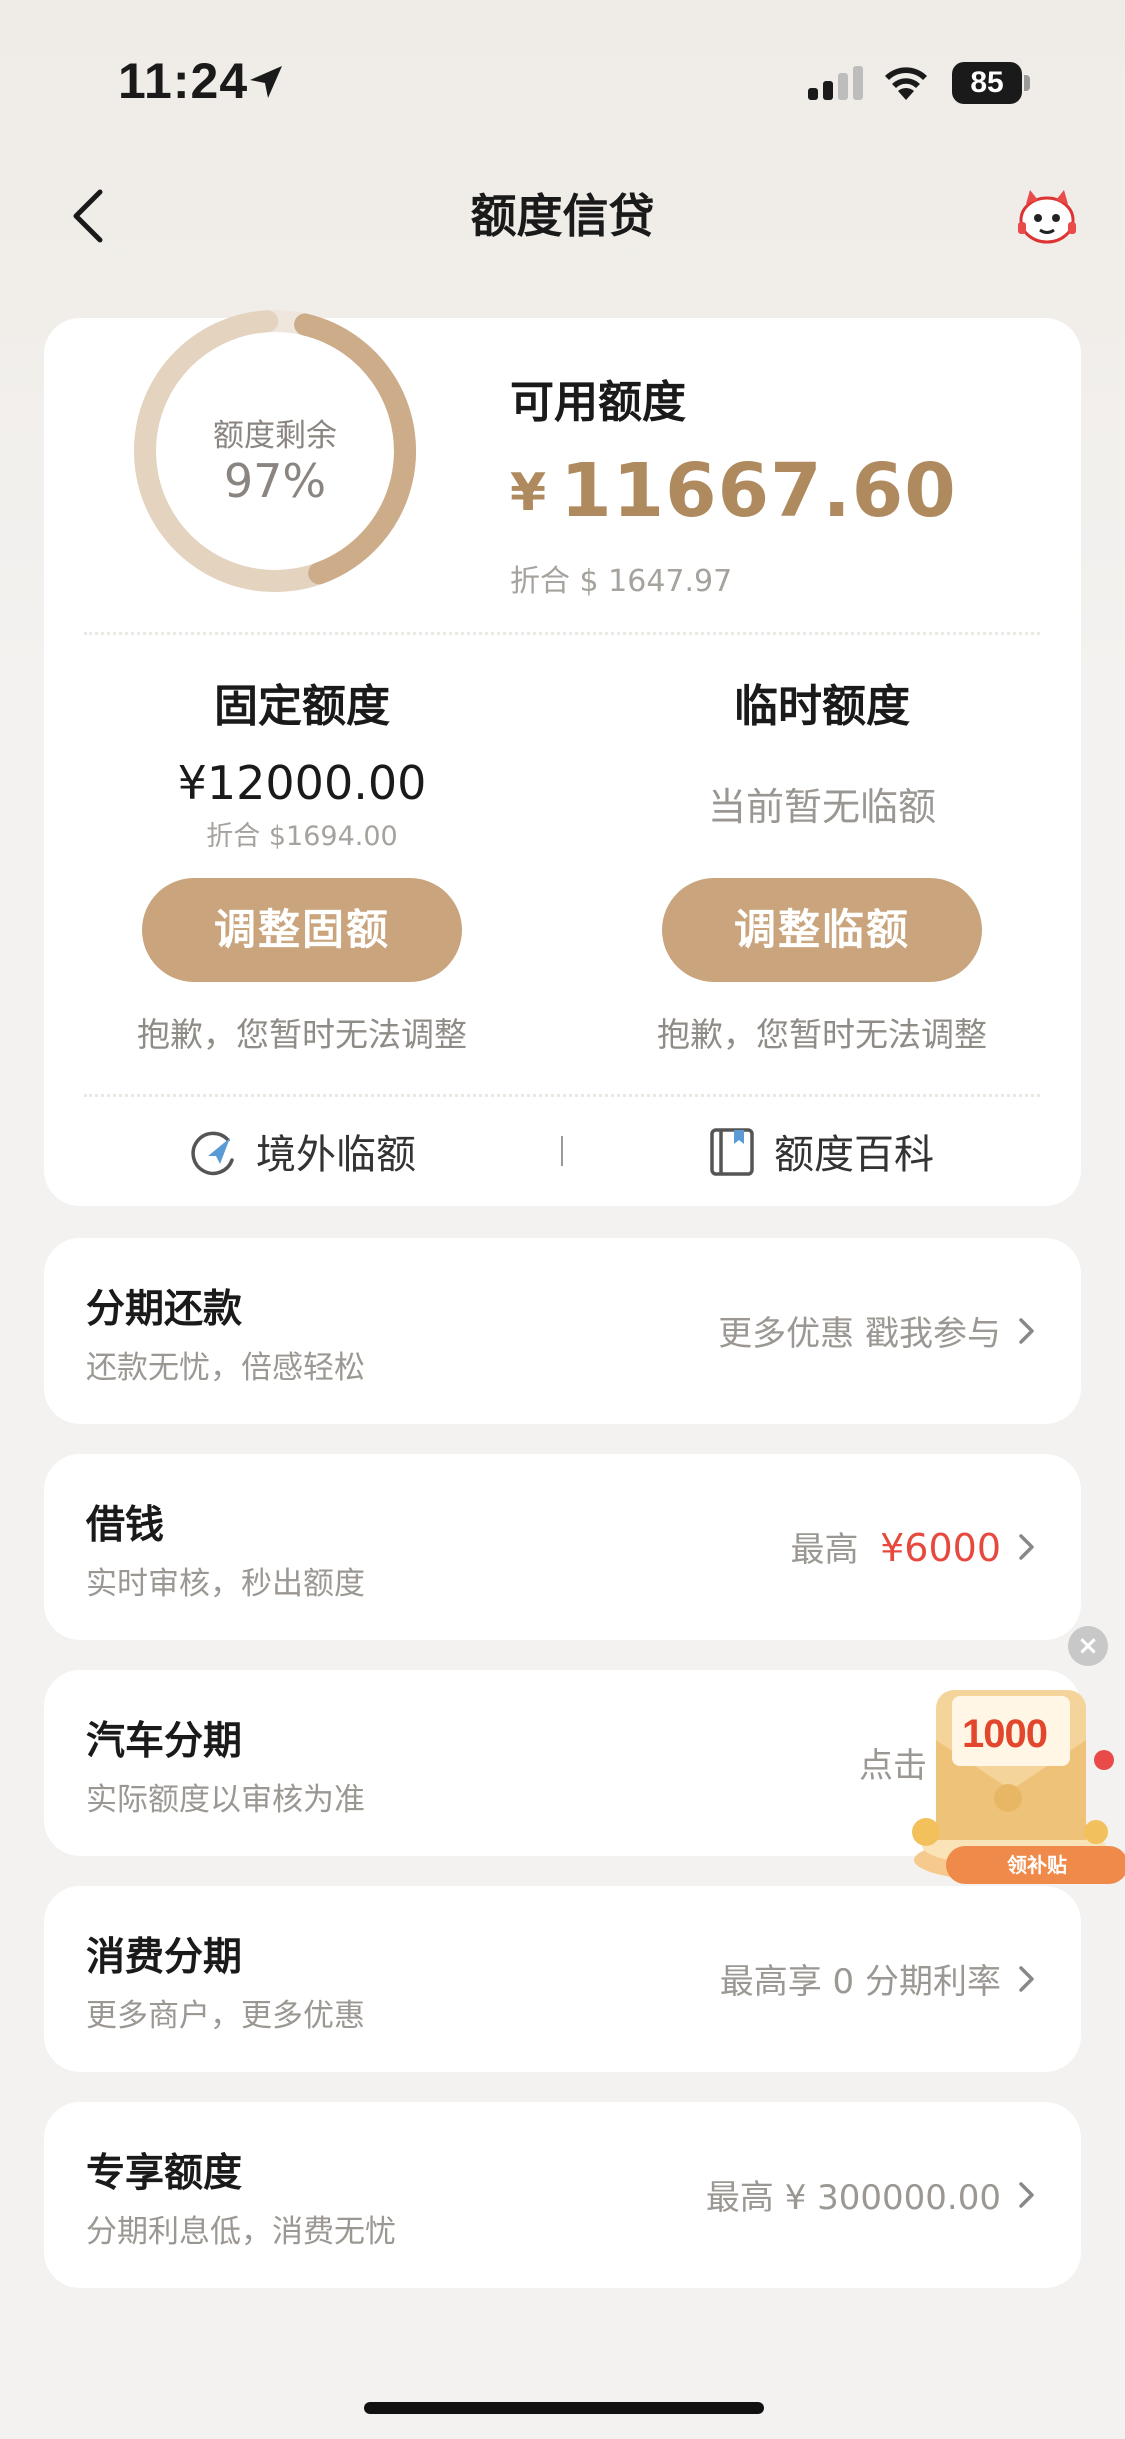 The height and width of the screenshot is (2439, 1125). What do you see at coordinates (835, 83) in the screenshot?
I see `cellular-signal-icon` at bounding box center [835, 83].